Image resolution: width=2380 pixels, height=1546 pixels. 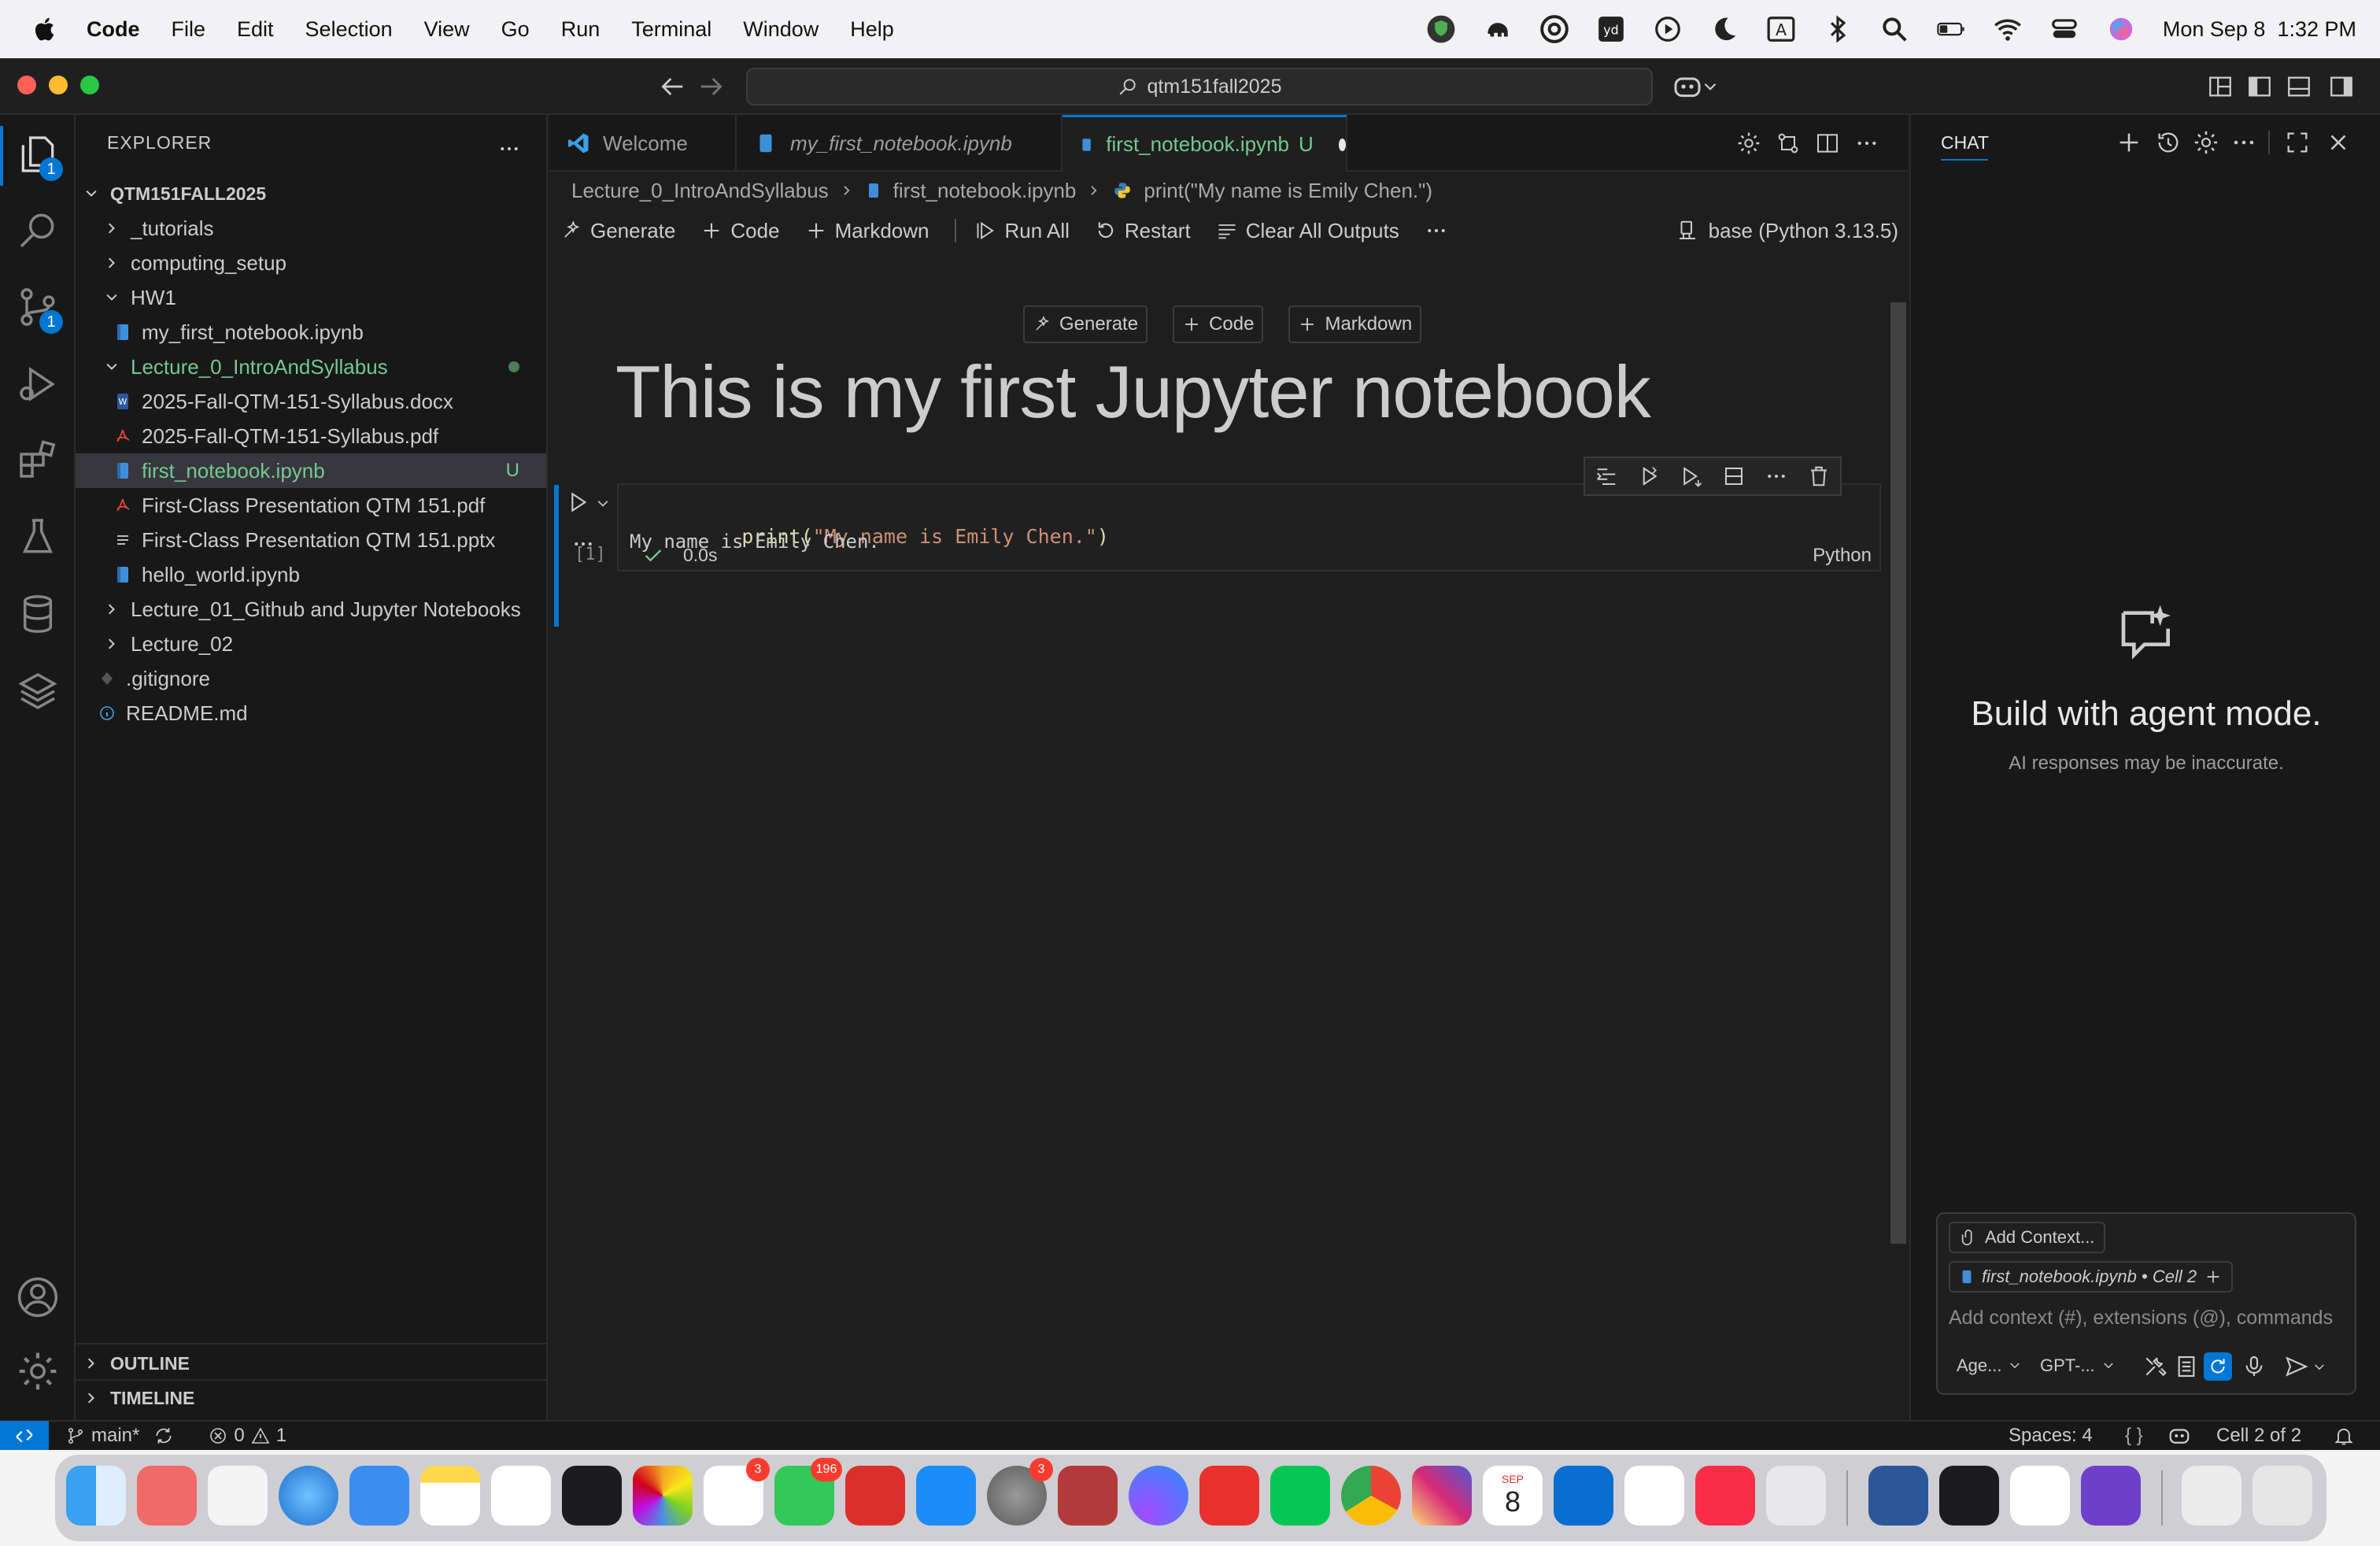 I want to click on run-by-line-icon, so click(x=1606, y=476).